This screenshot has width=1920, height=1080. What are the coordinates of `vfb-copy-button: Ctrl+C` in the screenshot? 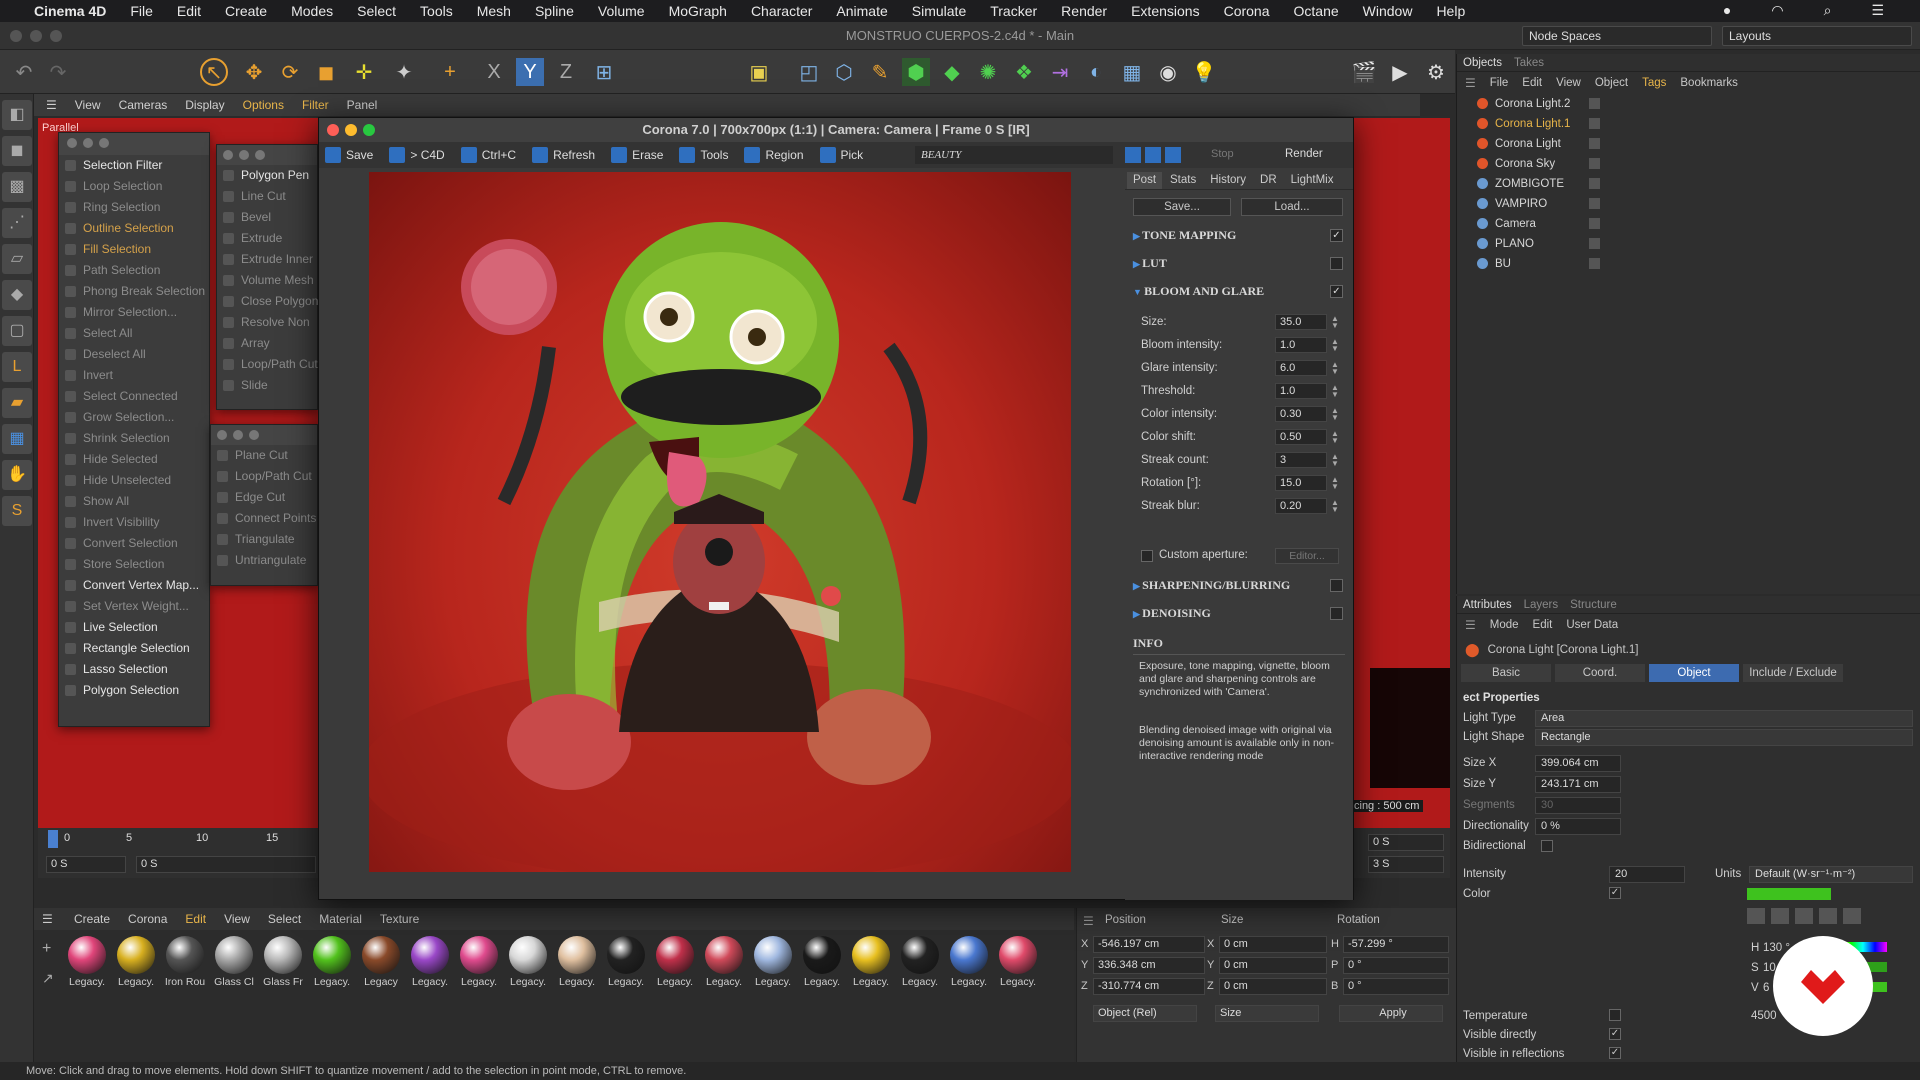 It's located at (488, 155).